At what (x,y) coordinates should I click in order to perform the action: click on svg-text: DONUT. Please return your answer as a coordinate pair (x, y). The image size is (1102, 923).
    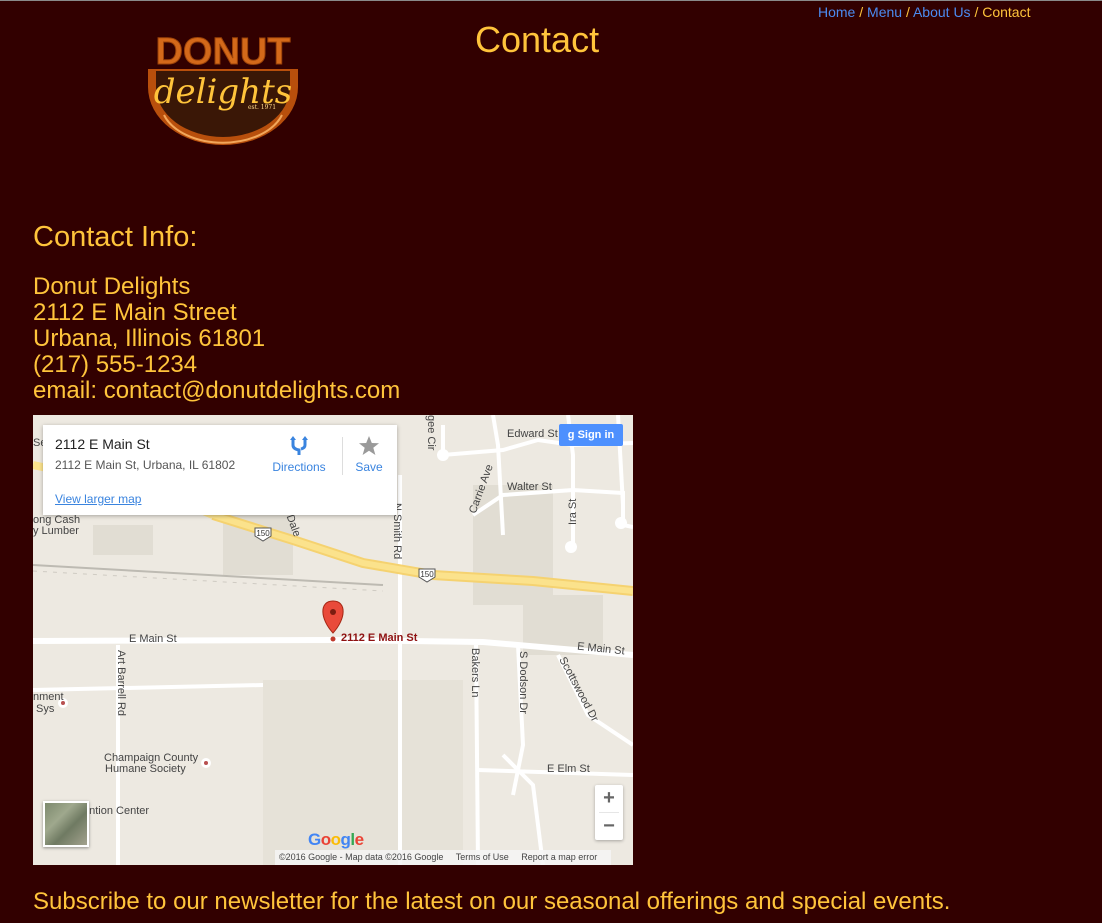
    Looking at the image, I should click on (222, 52).